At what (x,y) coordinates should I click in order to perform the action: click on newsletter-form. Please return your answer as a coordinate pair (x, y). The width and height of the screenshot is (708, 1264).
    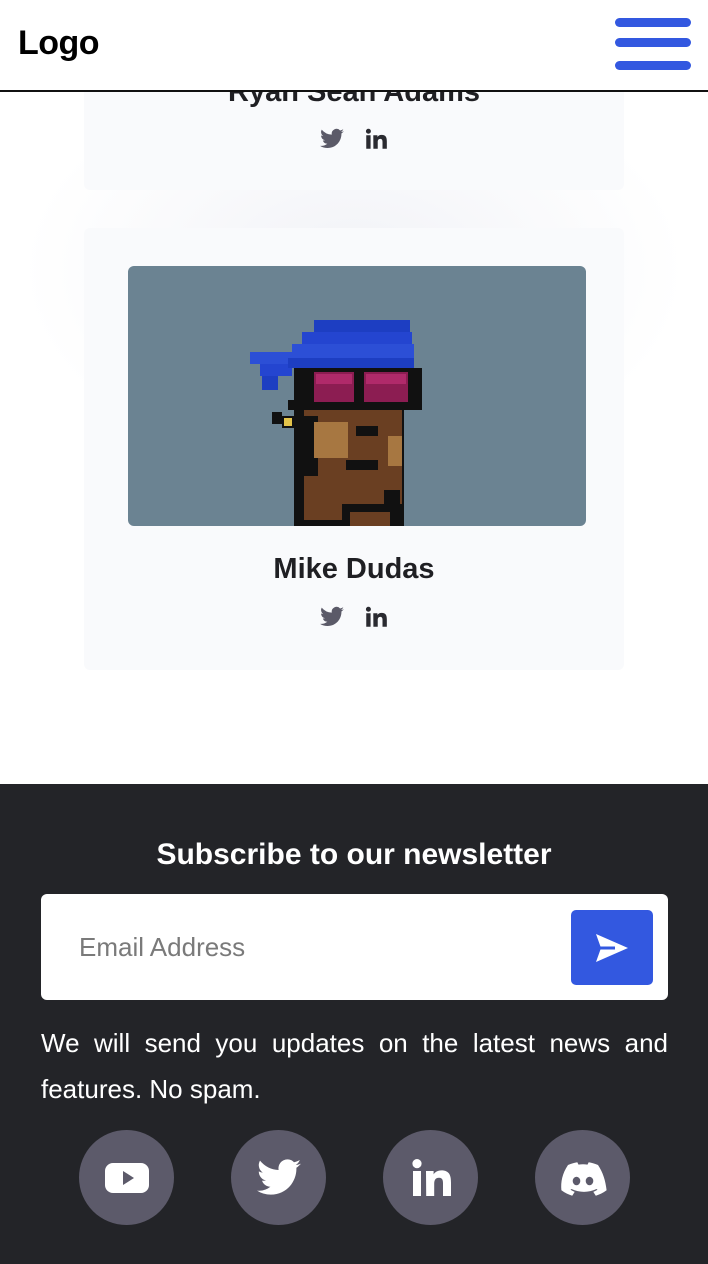
    Looking at the image, I should click on (354, 947).